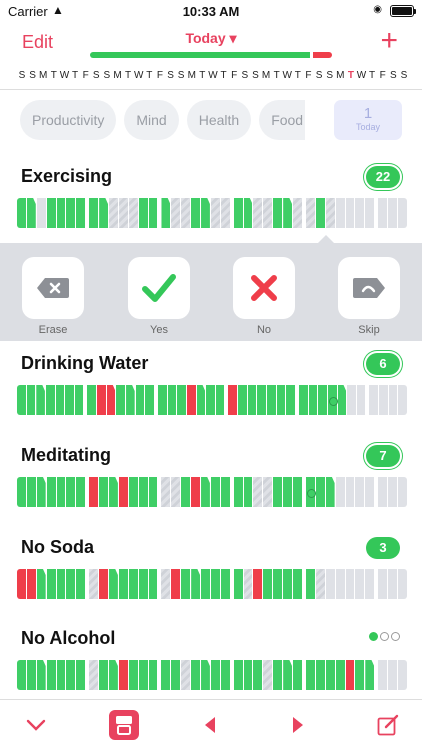 This screenshot has width=422, height=750. I want to click on plus-icon: +, so click(389, 41).